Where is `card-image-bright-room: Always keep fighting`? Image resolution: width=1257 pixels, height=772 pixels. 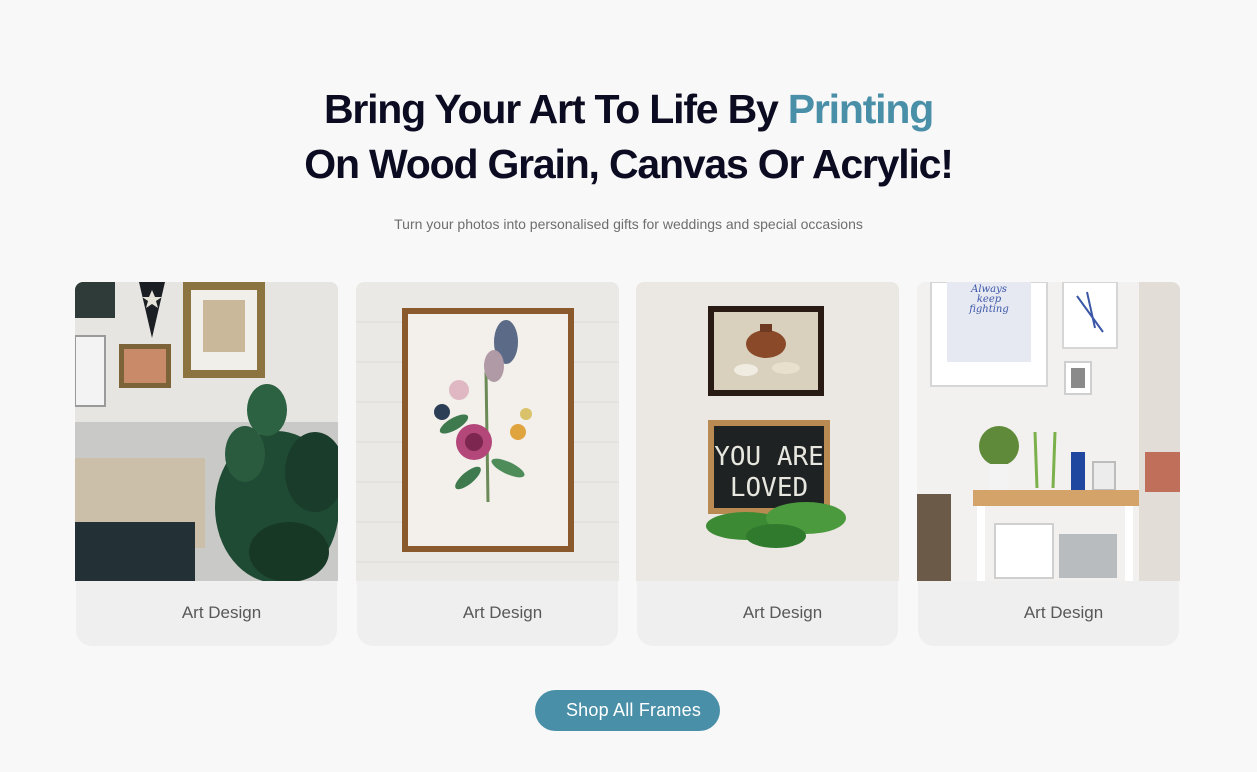 card-image-bright-room: Always keep fighting is located at coordinates (1048, 431).